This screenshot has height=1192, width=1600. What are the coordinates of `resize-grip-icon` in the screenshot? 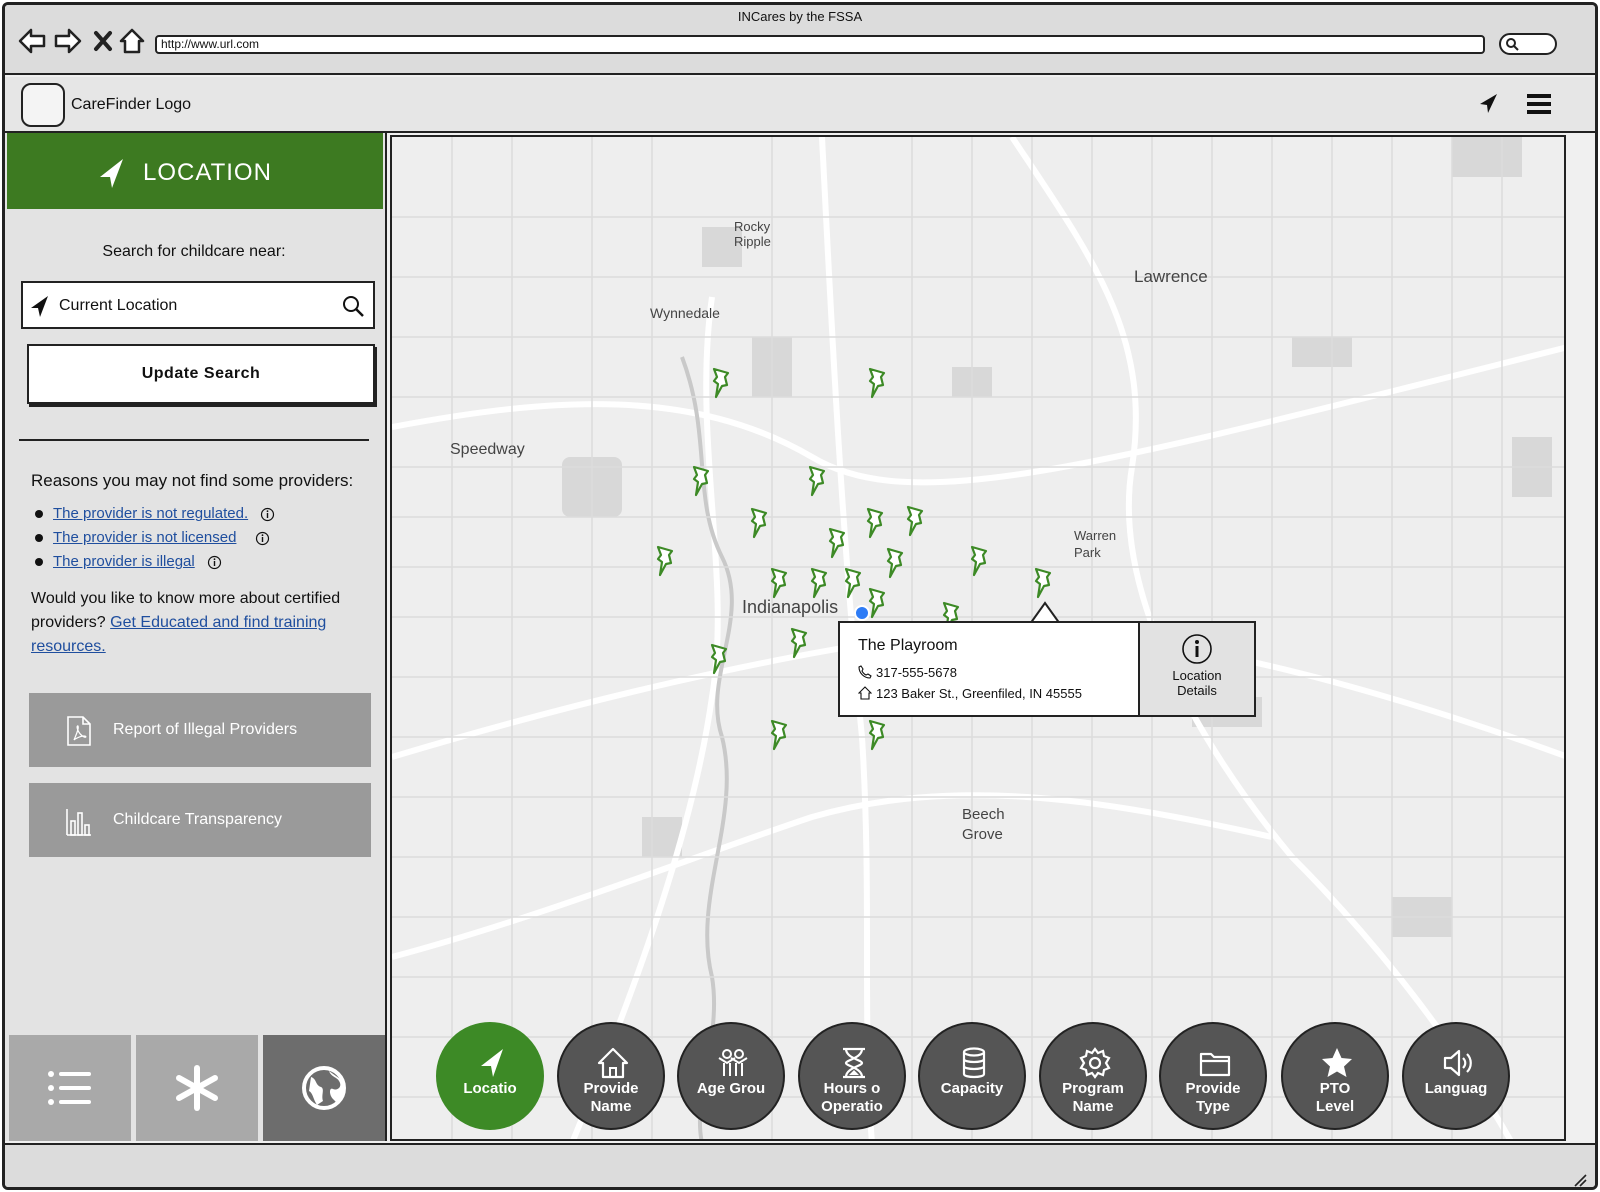 It's located at (1579, 1179).